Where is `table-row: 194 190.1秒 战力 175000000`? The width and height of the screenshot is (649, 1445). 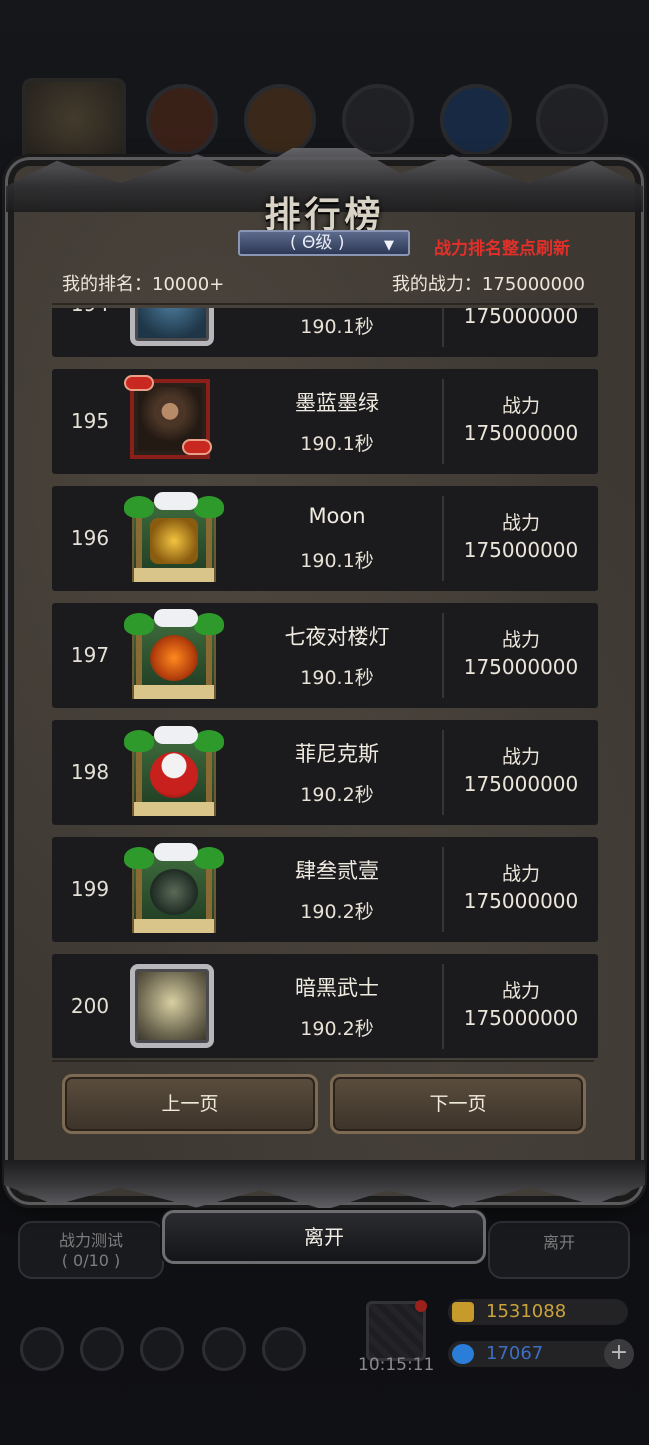 table-row: 194 190.1秒 战力 175000000 is located at coordinates (325, 332).